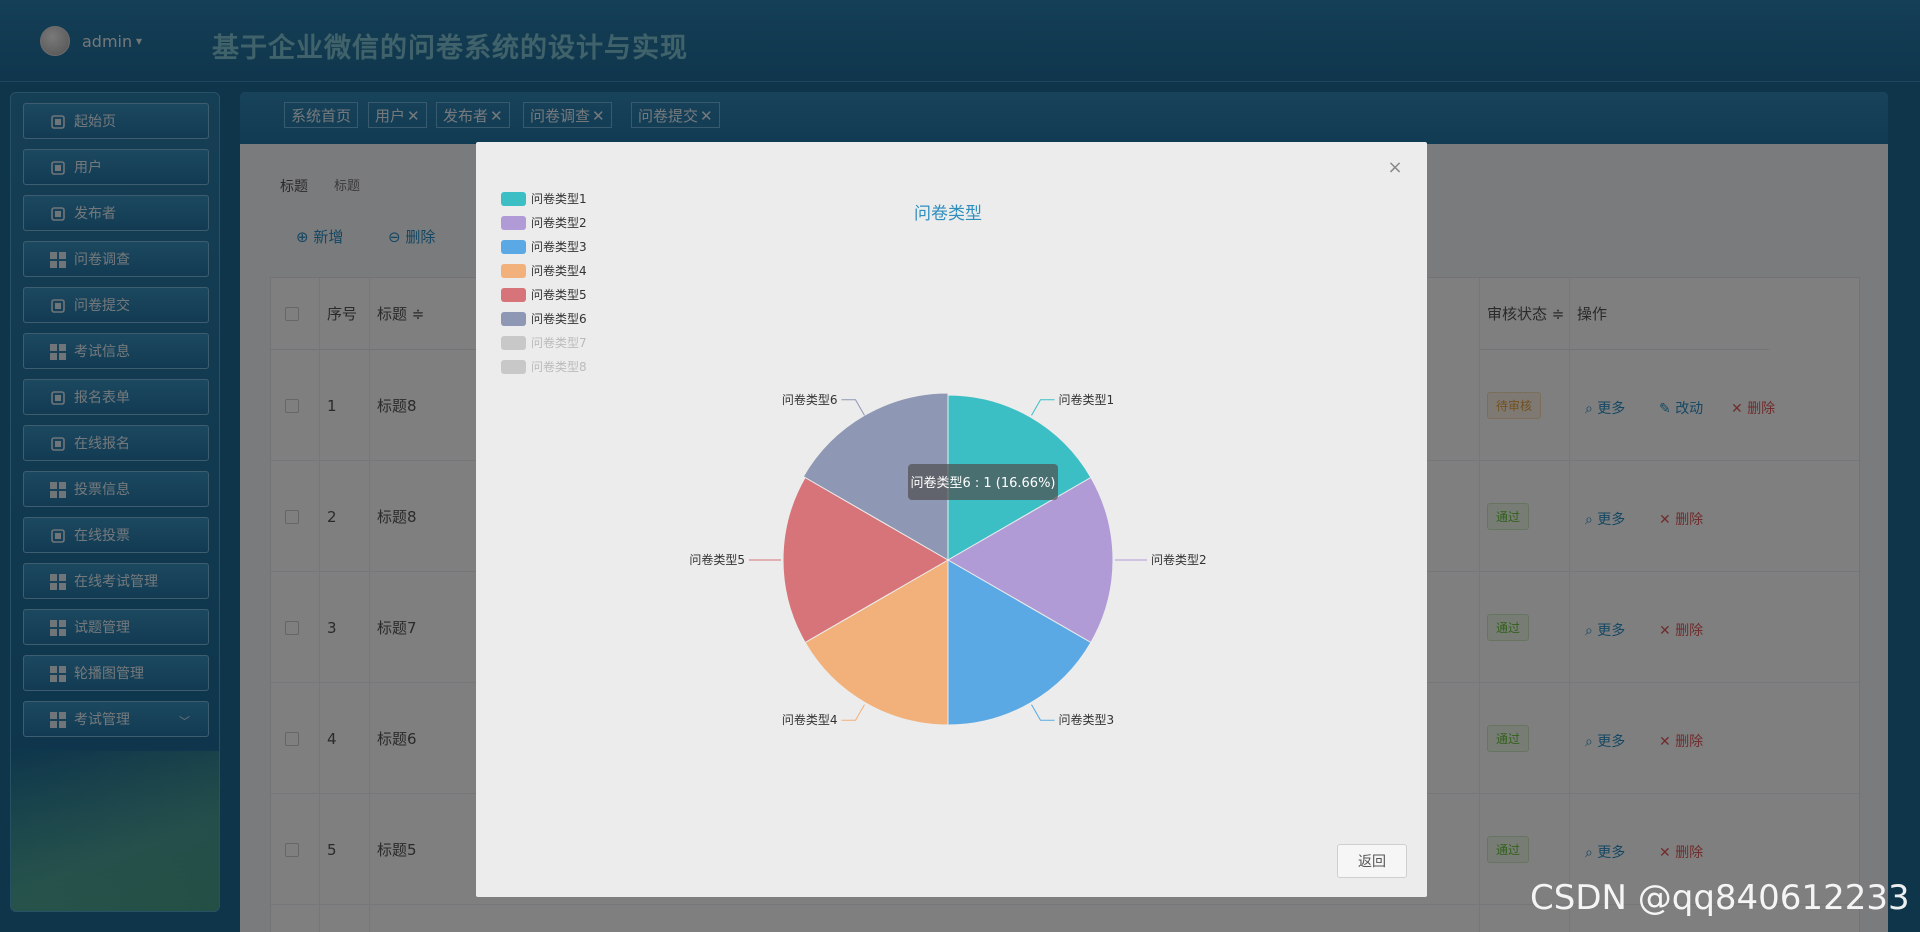 This screenshot has width=1920, height=932. What do you see at coordinates (982, 483) in the screenshot?
I see `chart-tooltip-text: 问卷类型6 : 1 (16.66%)` at bounding box center [982, 483].